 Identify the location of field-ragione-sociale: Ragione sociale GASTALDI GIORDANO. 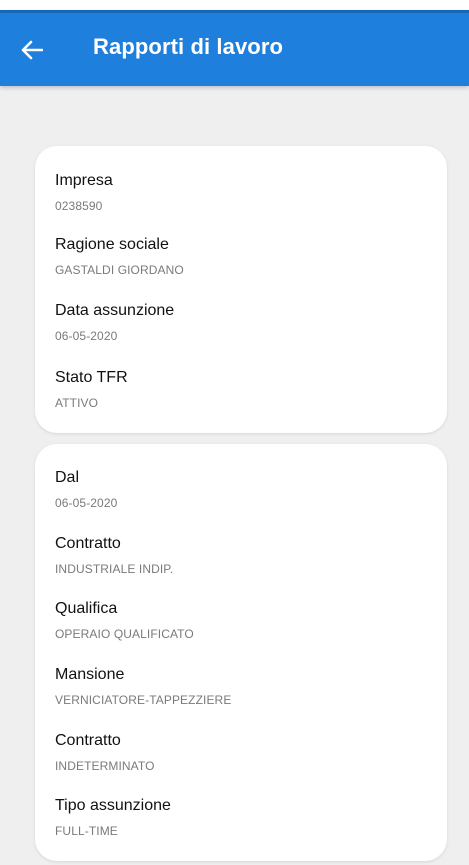
(119, 256).